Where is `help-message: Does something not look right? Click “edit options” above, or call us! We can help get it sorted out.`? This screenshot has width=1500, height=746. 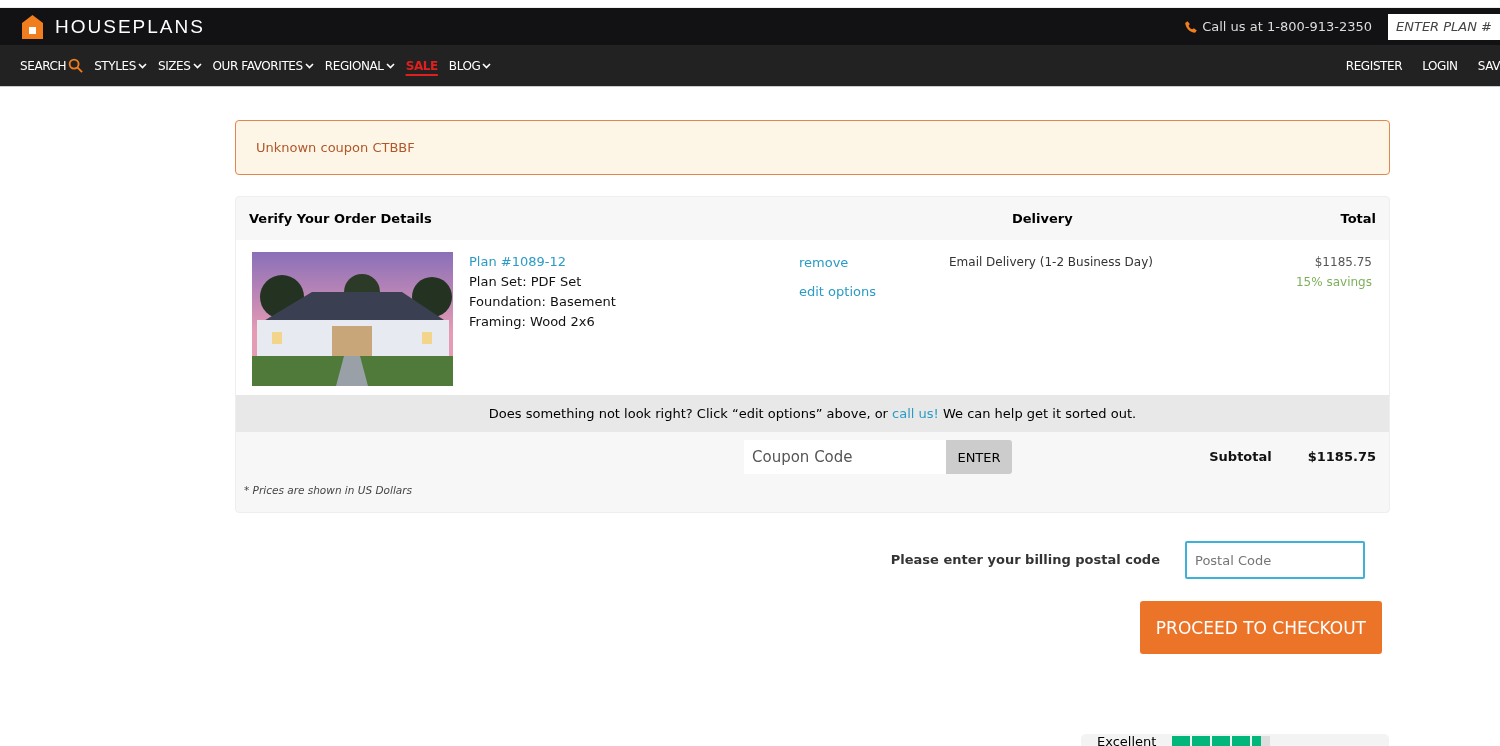 help-message: Does something not look right? Click “edit options” above, or call us! We can help get it sorted out. is located at coordinates (812, 413).